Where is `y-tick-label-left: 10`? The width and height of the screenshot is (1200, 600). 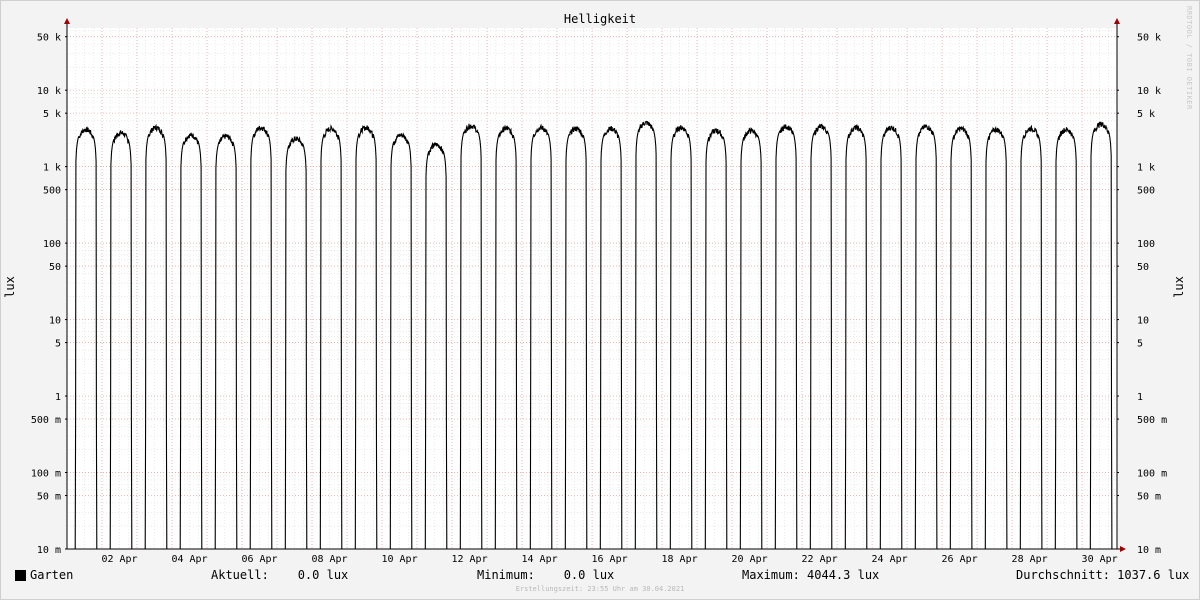 y-tick-label-left: 10 is located at coordinates (55, 321).